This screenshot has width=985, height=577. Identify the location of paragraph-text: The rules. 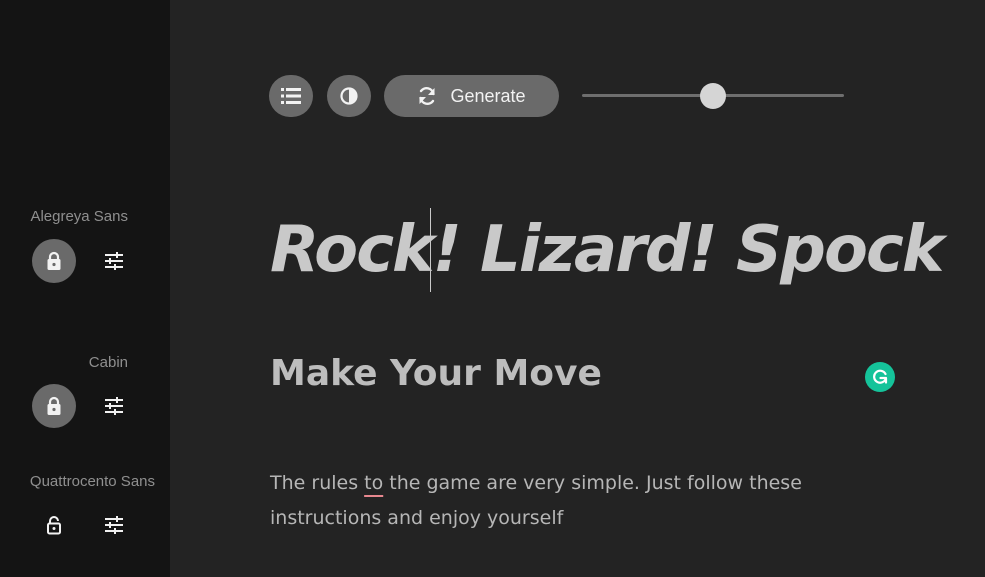
(317, 483).